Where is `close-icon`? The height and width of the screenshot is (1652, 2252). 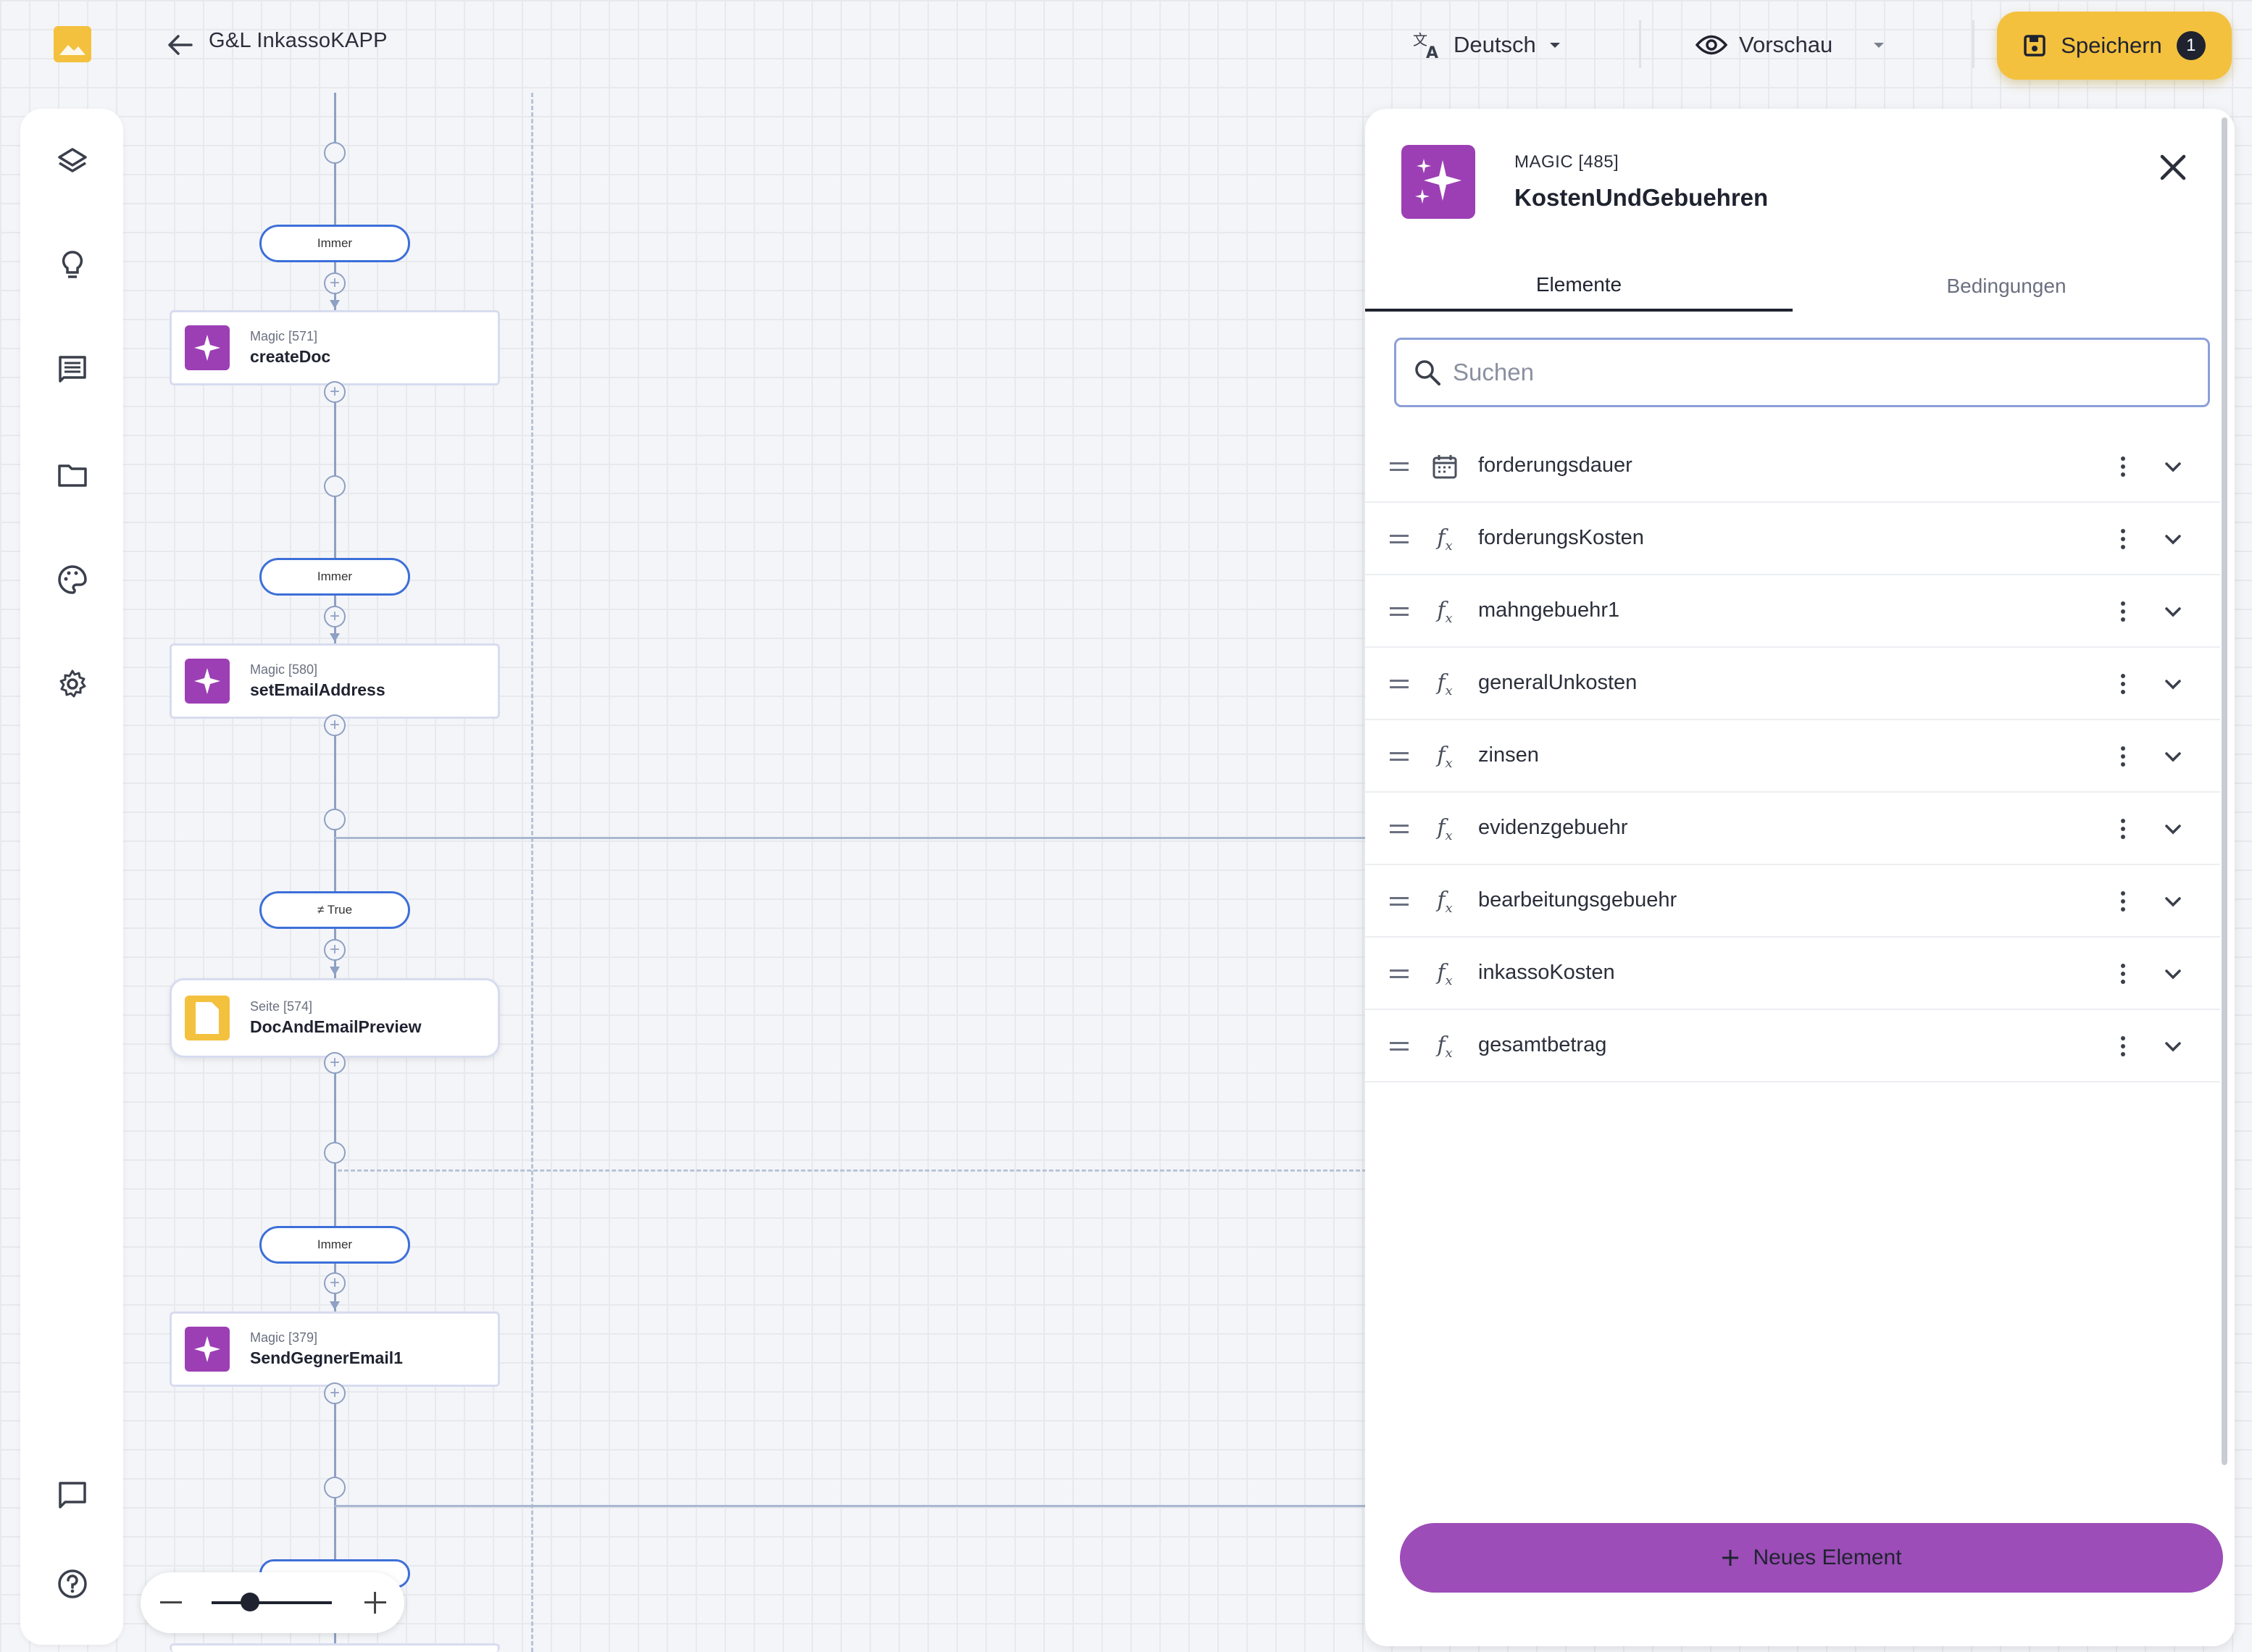 close-icon is located at coordinates (2173, 167).